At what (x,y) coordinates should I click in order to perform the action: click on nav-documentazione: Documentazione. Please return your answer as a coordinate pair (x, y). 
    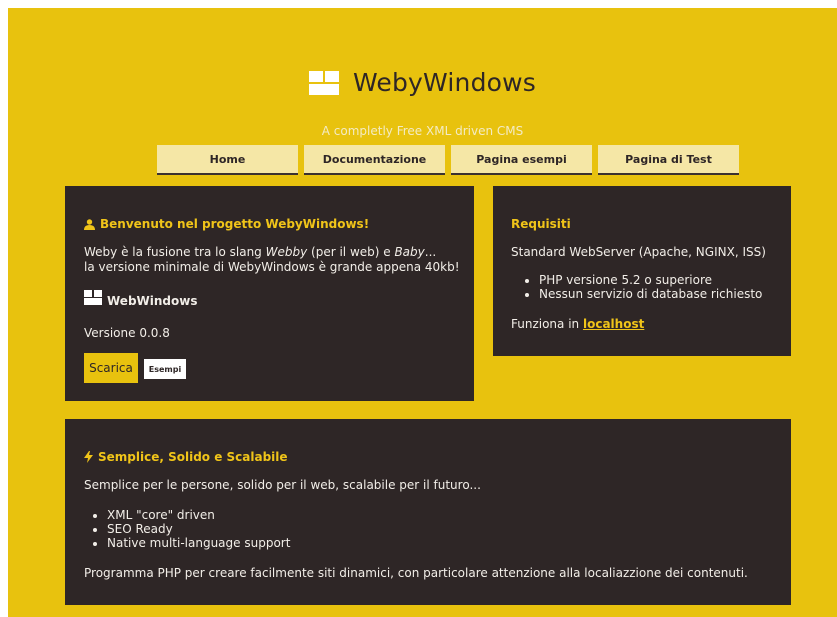
    Looking at the image, I should click on (374, 160).